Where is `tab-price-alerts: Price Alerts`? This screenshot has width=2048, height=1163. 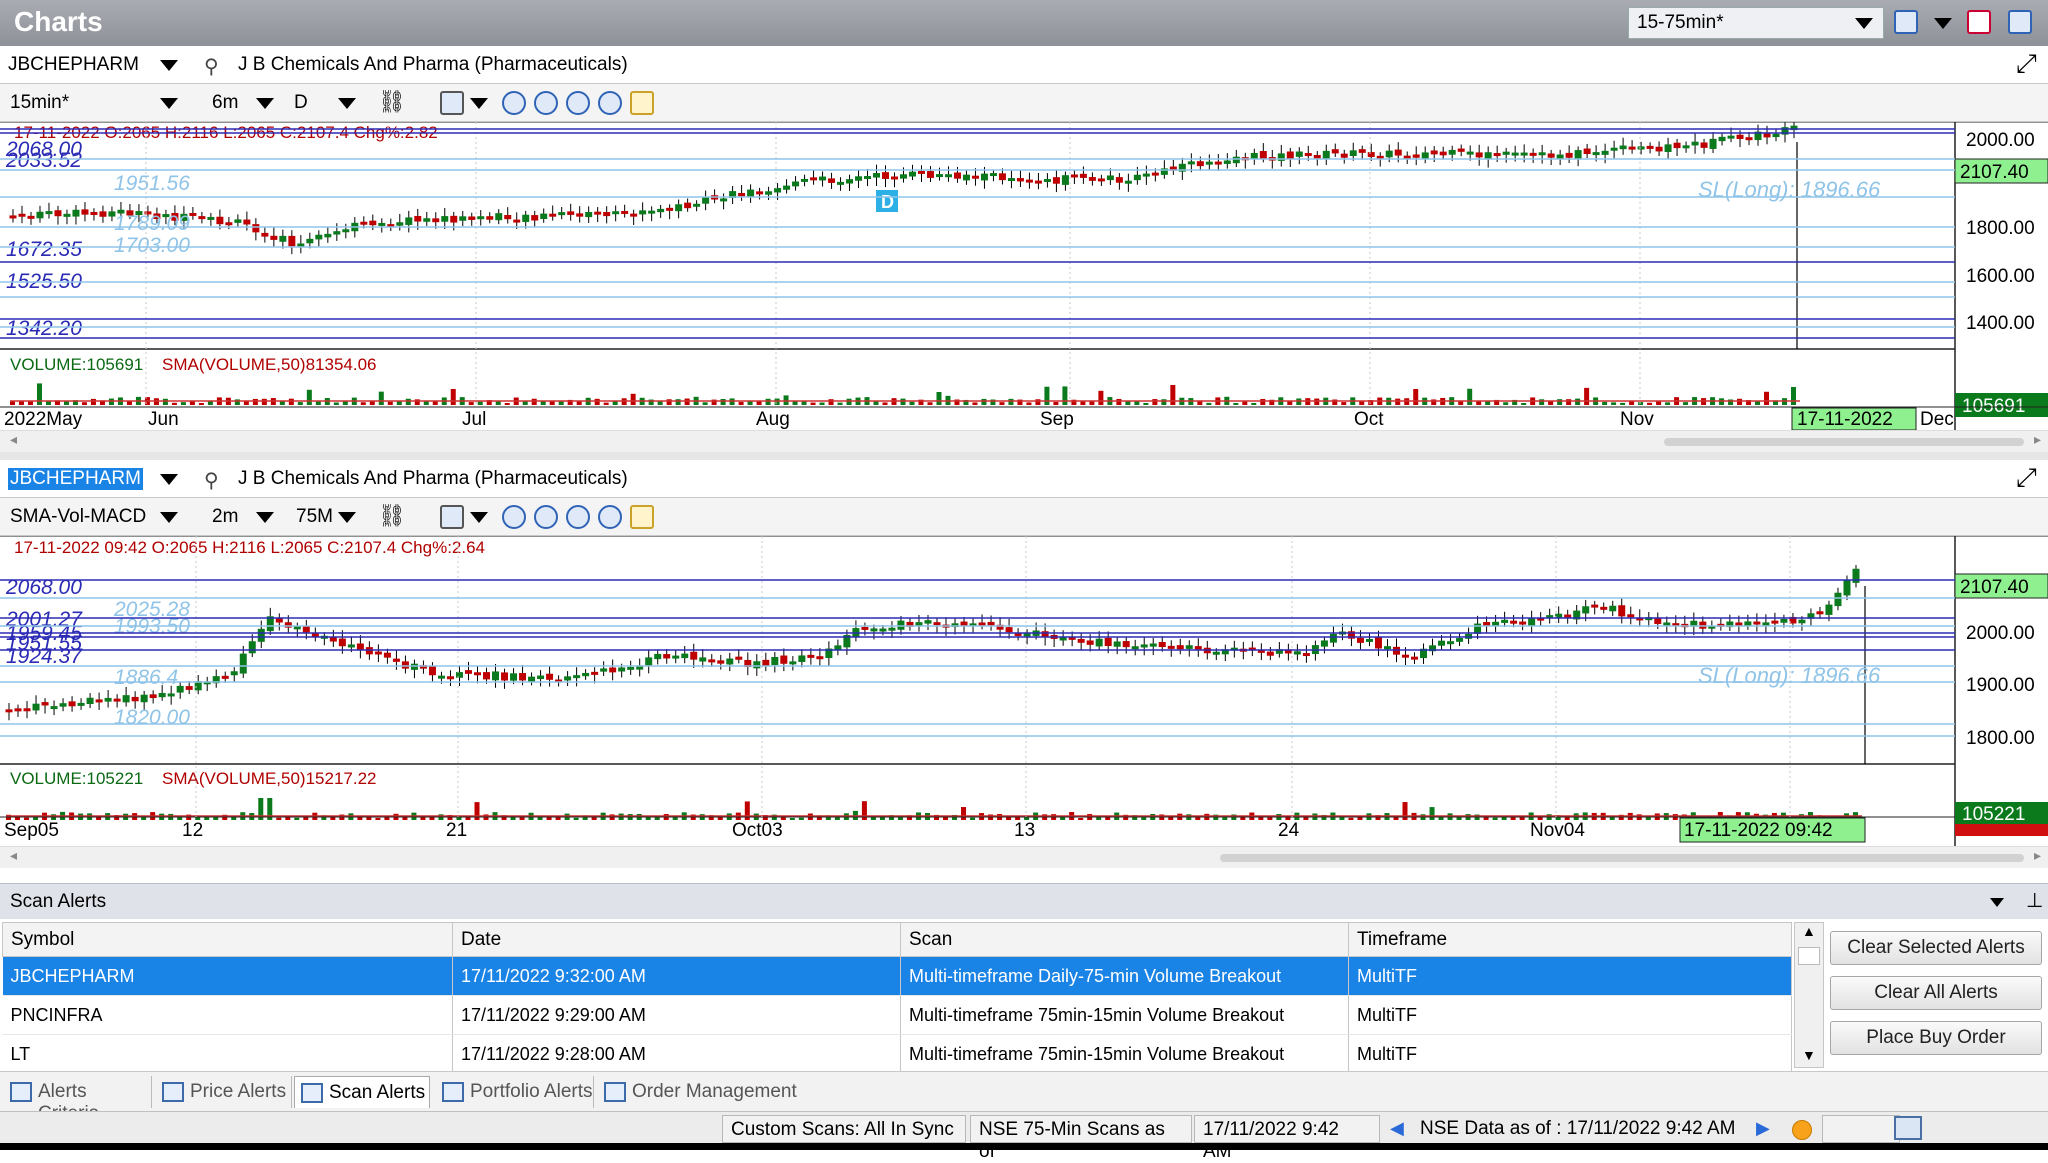 tab-price-alerts: Price Alerts is located at coordinates (224, 1092).